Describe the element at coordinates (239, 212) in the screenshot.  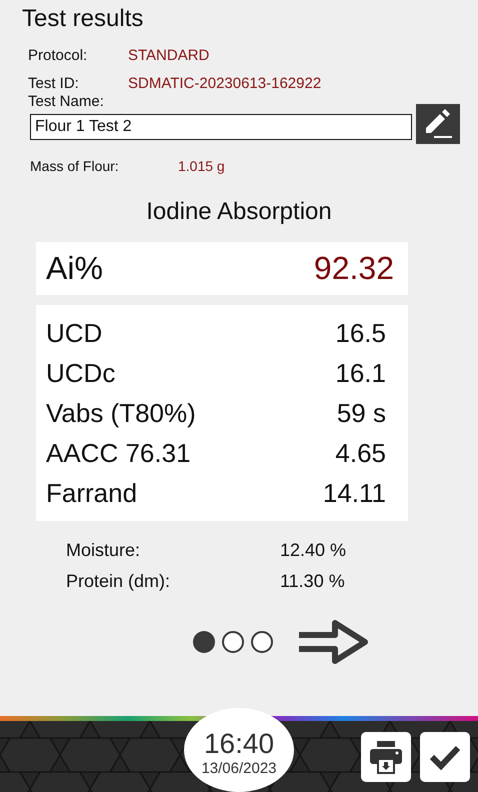
I see `section-title: Iodine Absorption` at that location.